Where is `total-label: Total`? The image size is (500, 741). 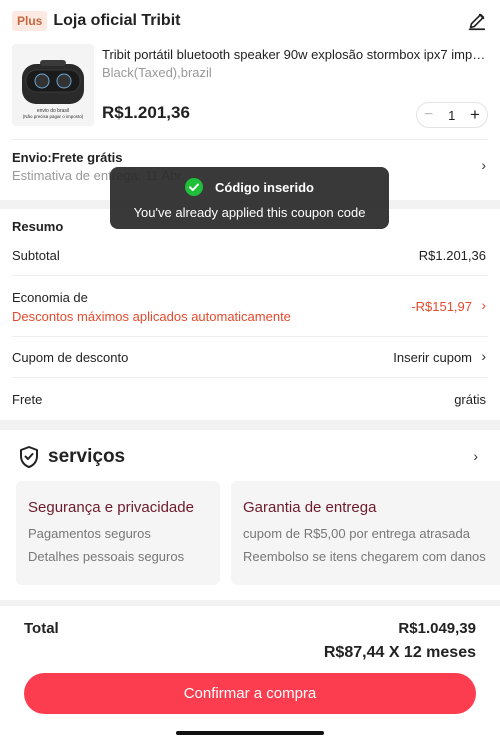
total-label: Total is located at coordinates (41, 628).